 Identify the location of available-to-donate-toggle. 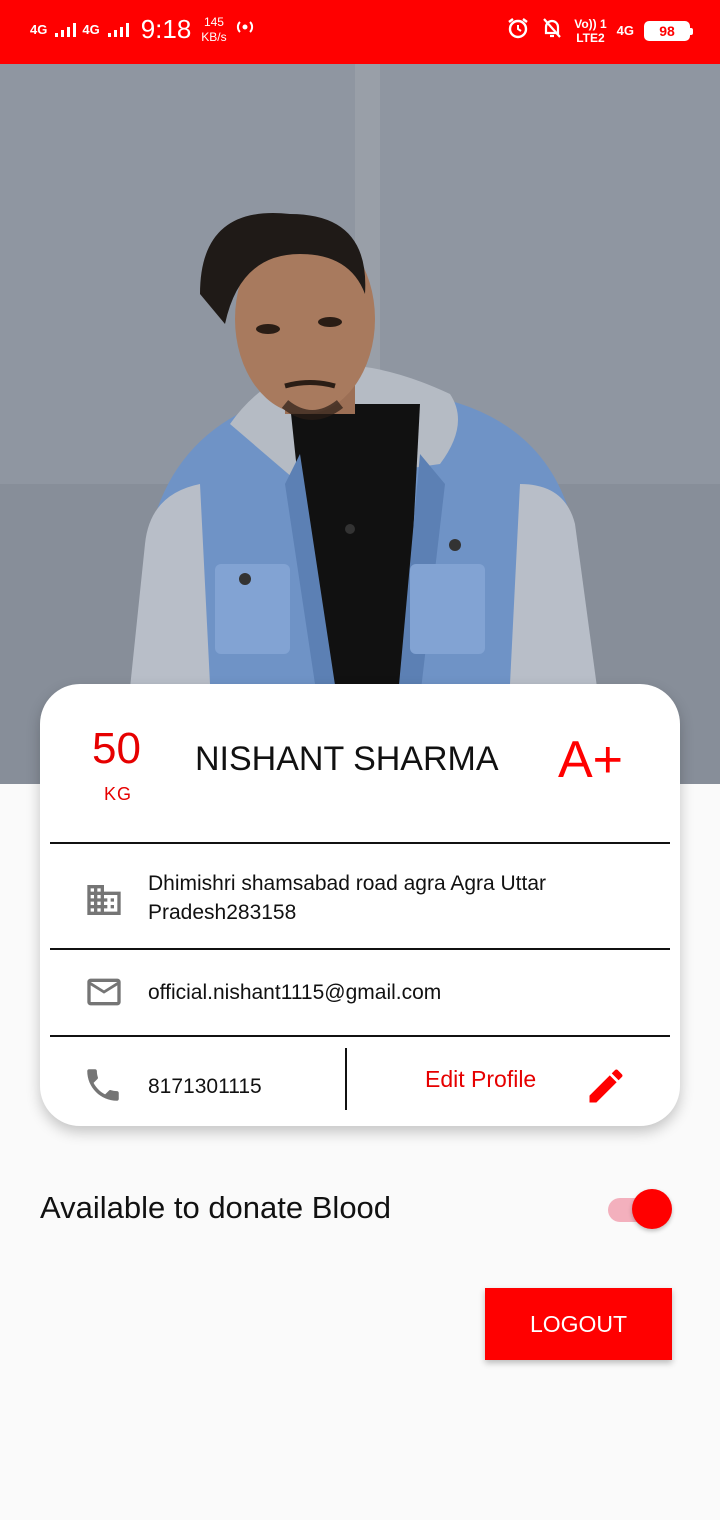
(641, 1210).